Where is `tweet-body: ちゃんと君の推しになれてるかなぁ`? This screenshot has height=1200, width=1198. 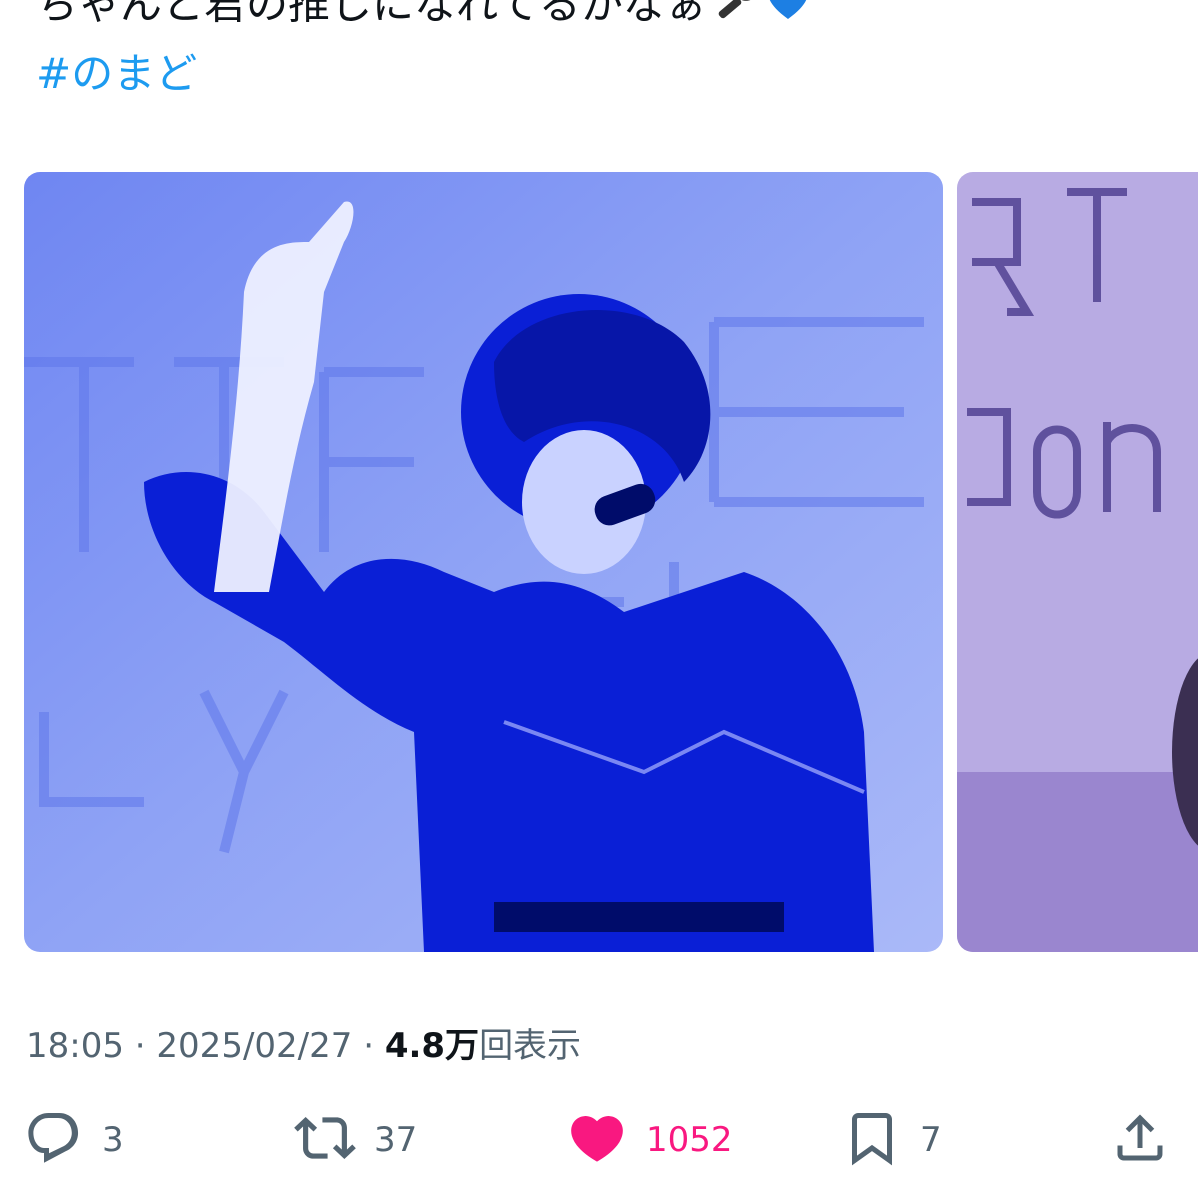
tweet-body: ちゃんと君の推しになれてるかなぁ is located at coordinates (371, 14).